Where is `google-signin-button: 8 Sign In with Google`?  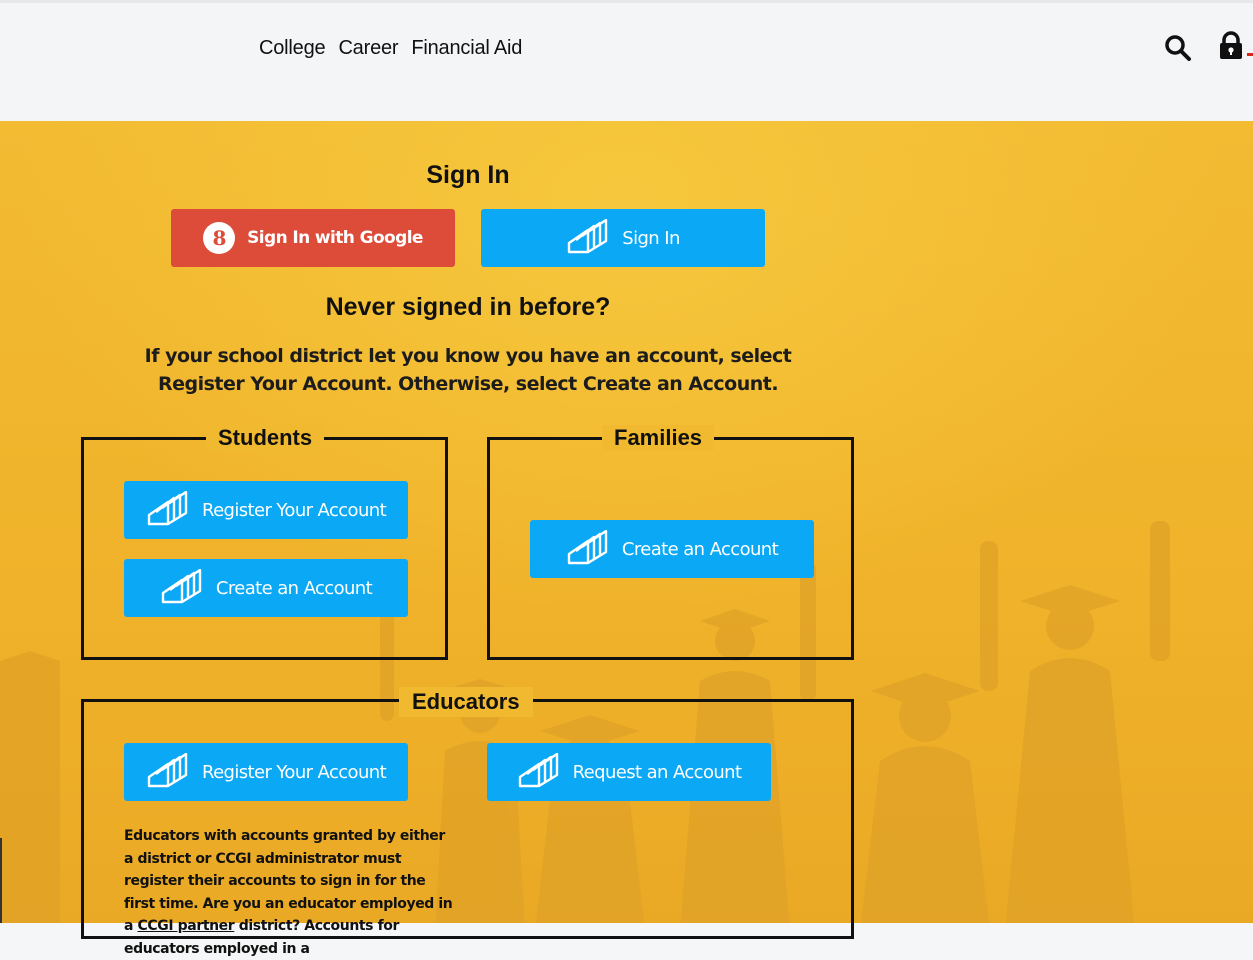
google-signin-button: 8 Sign In with Google is located at coordinates (313, 238).